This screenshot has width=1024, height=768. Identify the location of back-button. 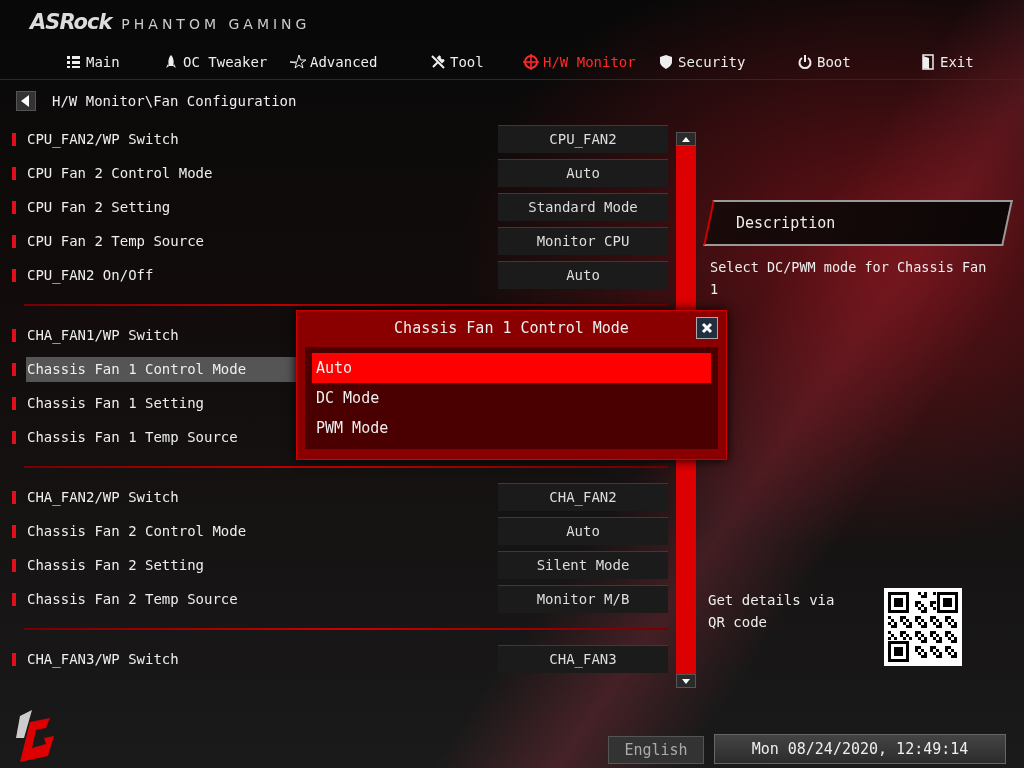
(26, 101).